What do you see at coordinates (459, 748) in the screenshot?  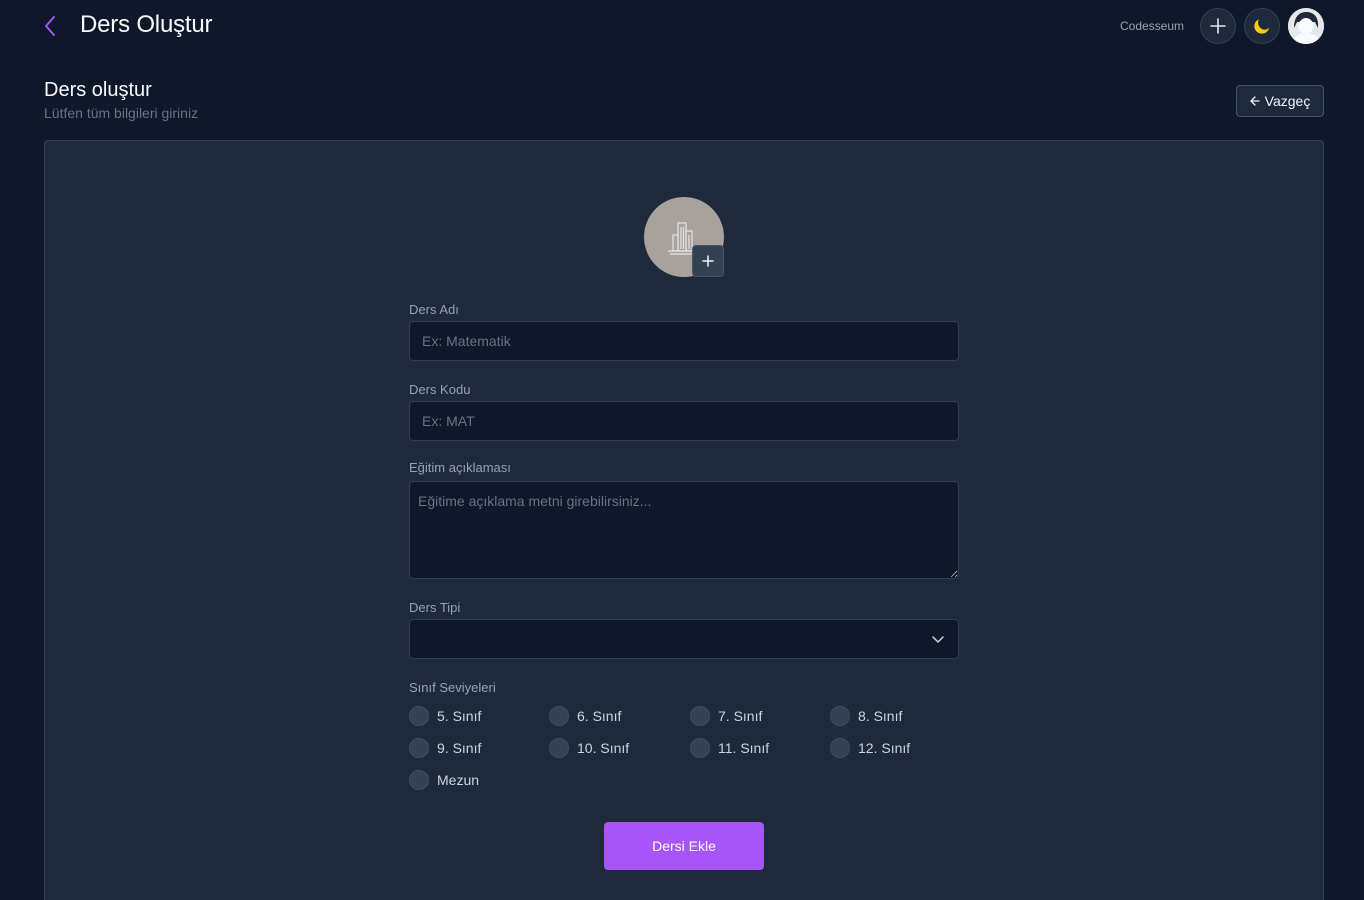 I see `level-label: 9. Sınıf` at bounding box center [459, 748].